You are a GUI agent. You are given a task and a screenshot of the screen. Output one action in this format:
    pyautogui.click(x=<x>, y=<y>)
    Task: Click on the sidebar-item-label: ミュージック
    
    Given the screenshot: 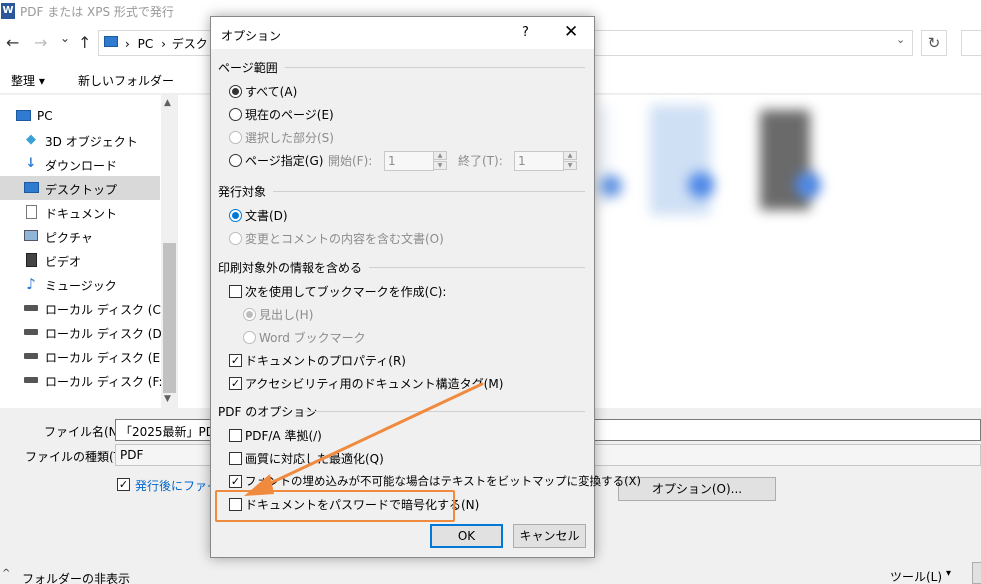 What is the action you would take?
    pyautogui.click(x=81, y=286)
    